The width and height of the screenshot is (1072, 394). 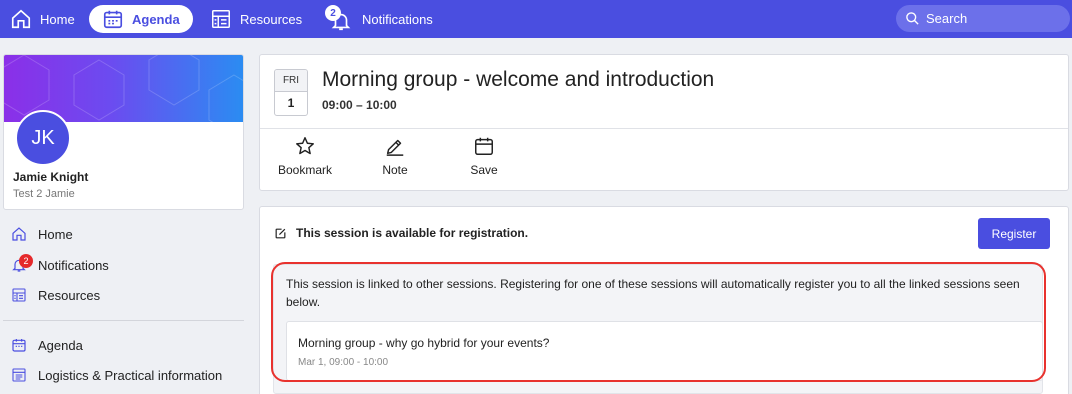 What do you see at coordinates (43, 138) in the screenshot?
I see `avatar: JK` at bounding box center [43, 138].